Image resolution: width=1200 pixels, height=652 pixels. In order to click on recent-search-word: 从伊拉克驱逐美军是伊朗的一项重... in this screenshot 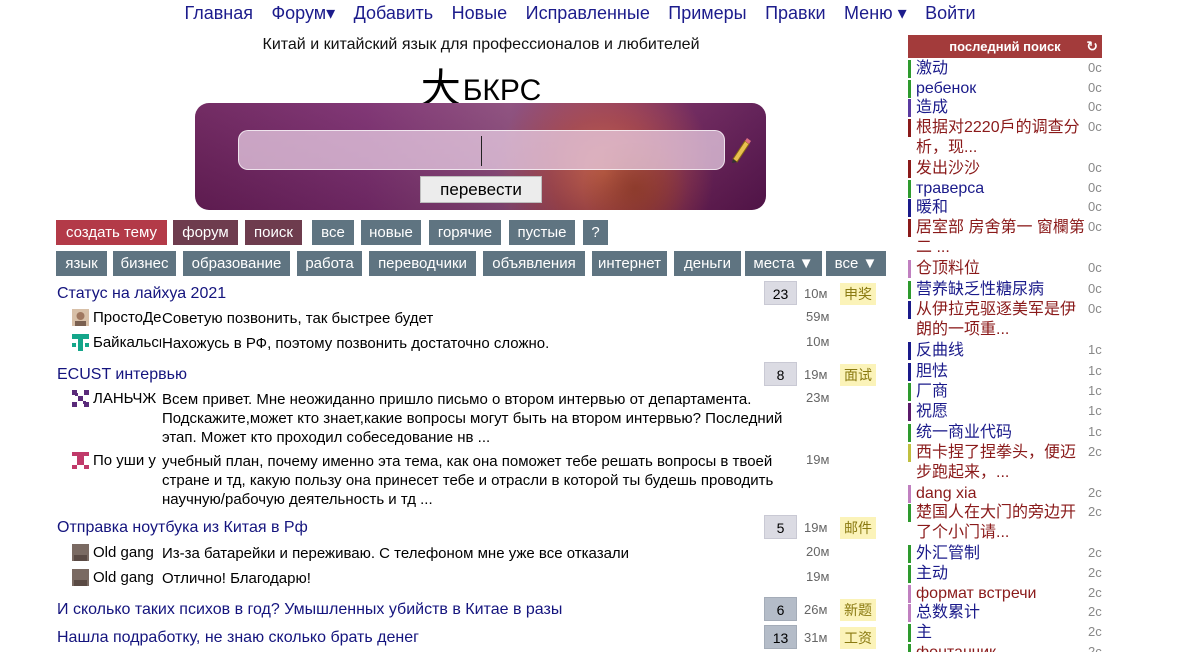, I will do `click(998, 320)`.